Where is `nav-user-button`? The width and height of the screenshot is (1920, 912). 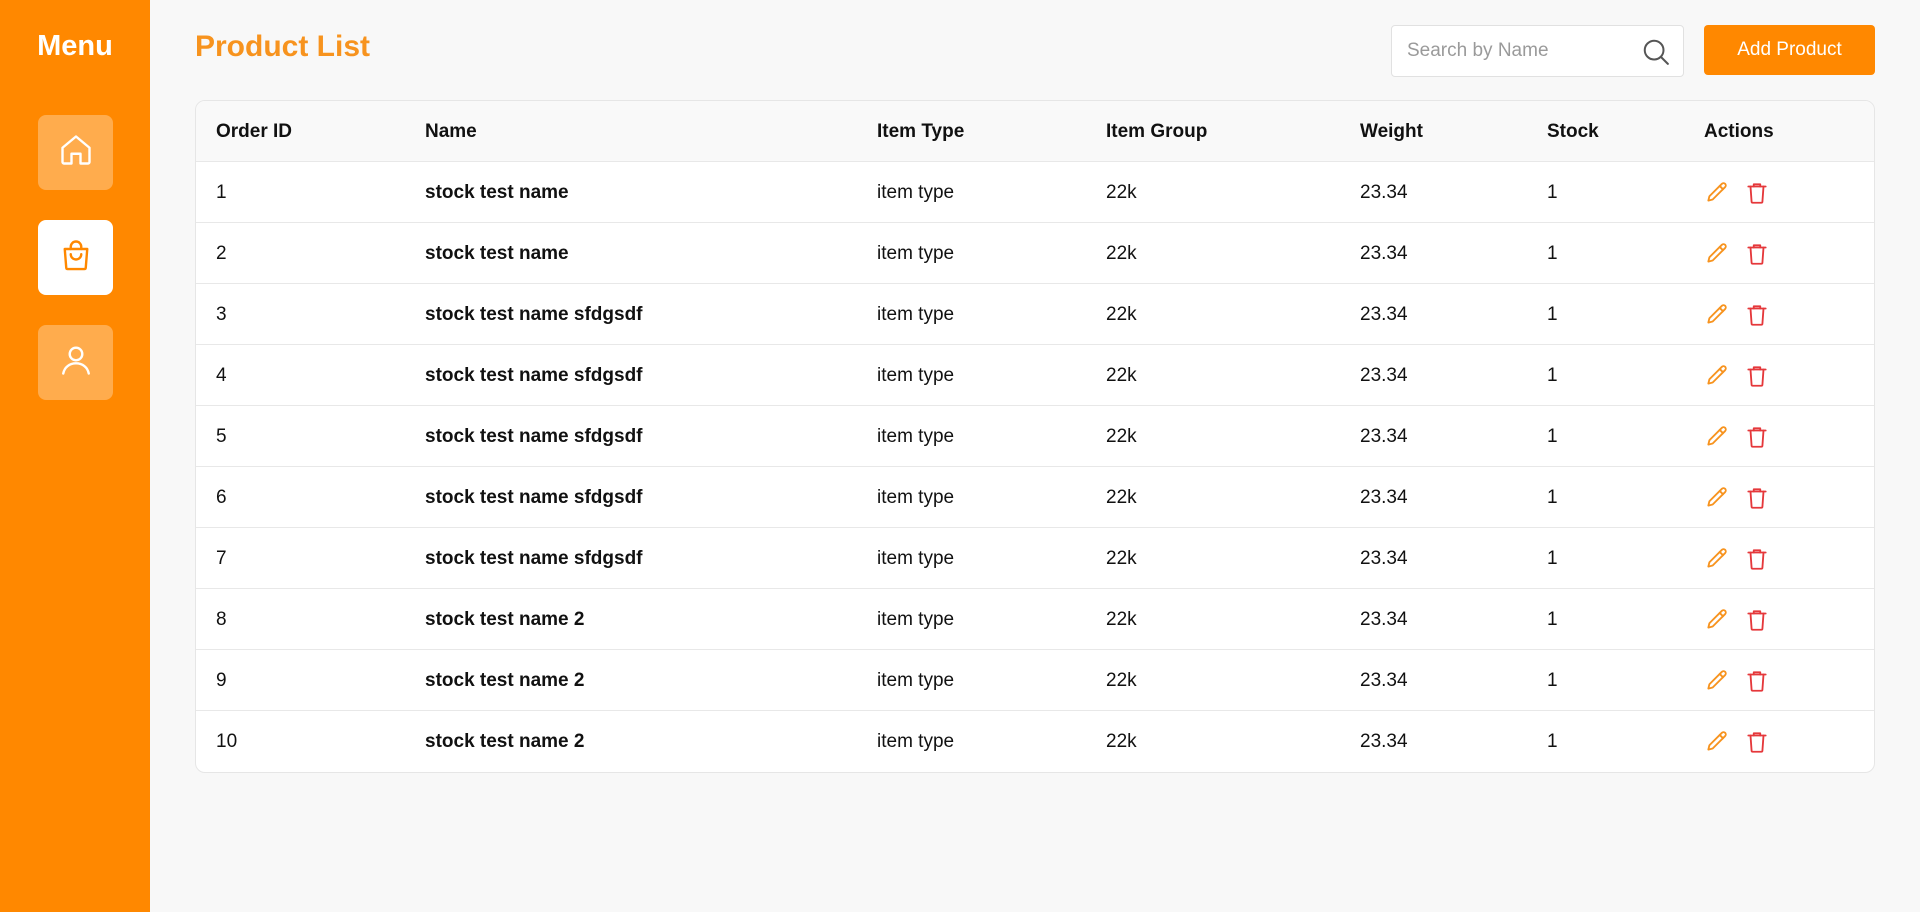
nav-user-button is located at coordinates (75, 362).